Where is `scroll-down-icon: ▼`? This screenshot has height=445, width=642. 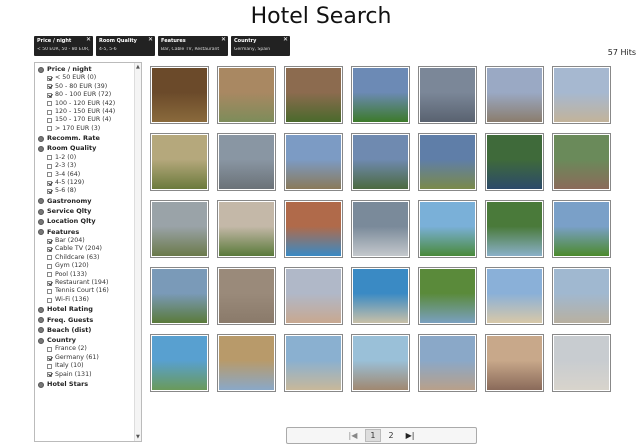
scroll-down-icon: ▼ is located at coordinates (138, 437).